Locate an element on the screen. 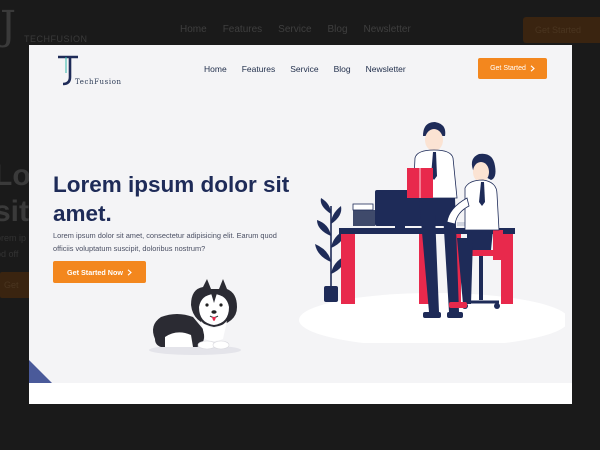 This screenshot has height=450, width=600. header-get-started-label: Get Started is located at coordinates (508, 68).